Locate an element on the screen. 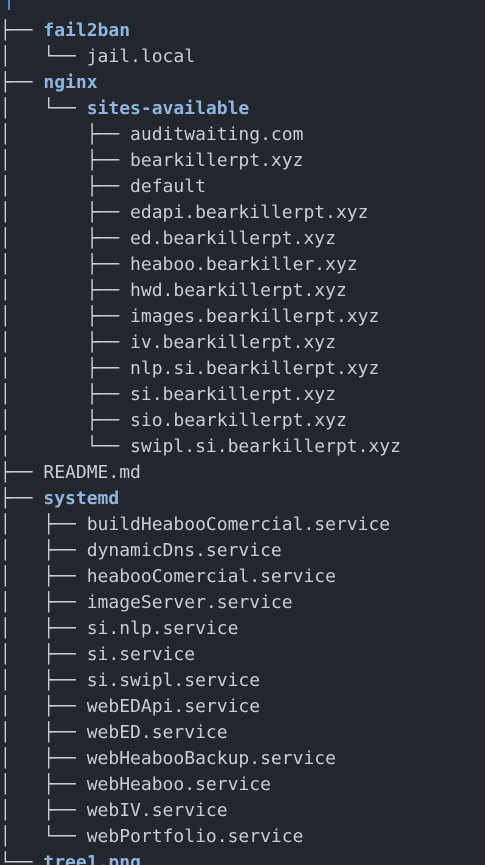 The width and height of the screenshot is (485, 865). tree-dir-row: ├── systemd is located at coordinates (59, 499).